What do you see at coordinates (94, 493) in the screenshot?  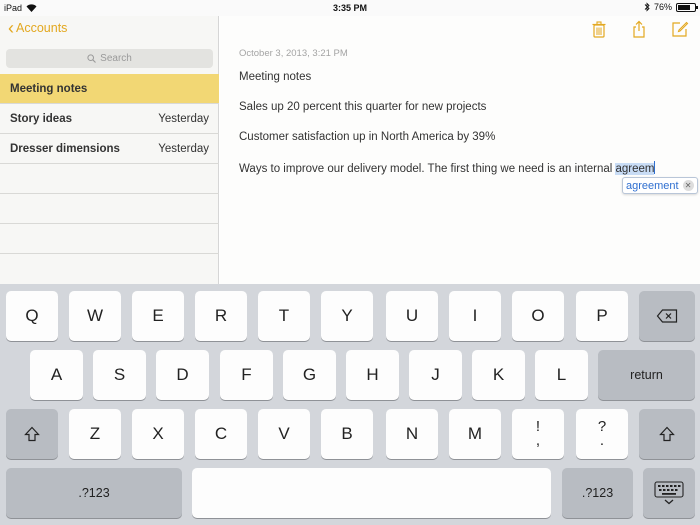 I see `numbers-key-left: .?123` at bounding box center [94, 493].